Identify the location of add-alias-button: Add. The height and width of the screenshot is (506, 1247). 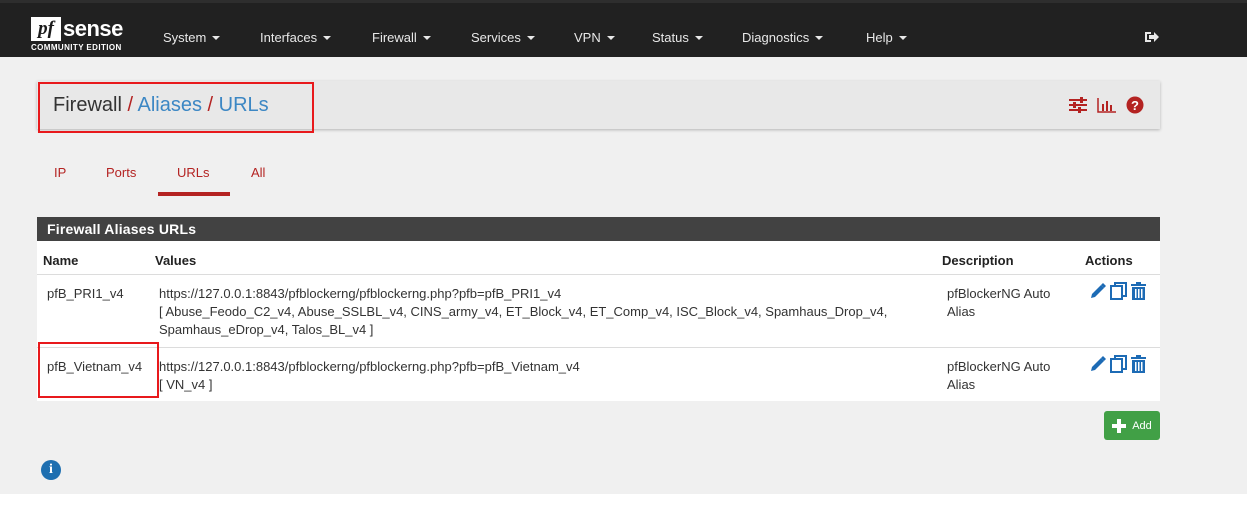
(1132, 425).